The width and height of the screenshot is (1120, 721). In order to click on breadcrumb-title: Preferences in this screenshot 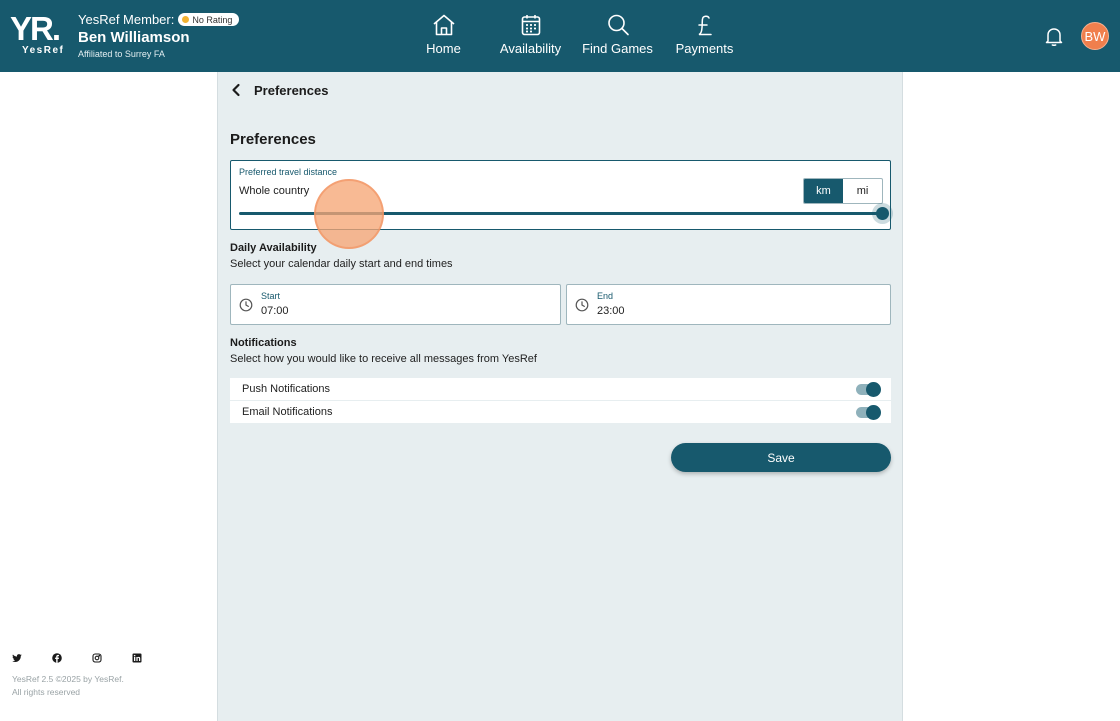, I will do `click(291, 90)`.